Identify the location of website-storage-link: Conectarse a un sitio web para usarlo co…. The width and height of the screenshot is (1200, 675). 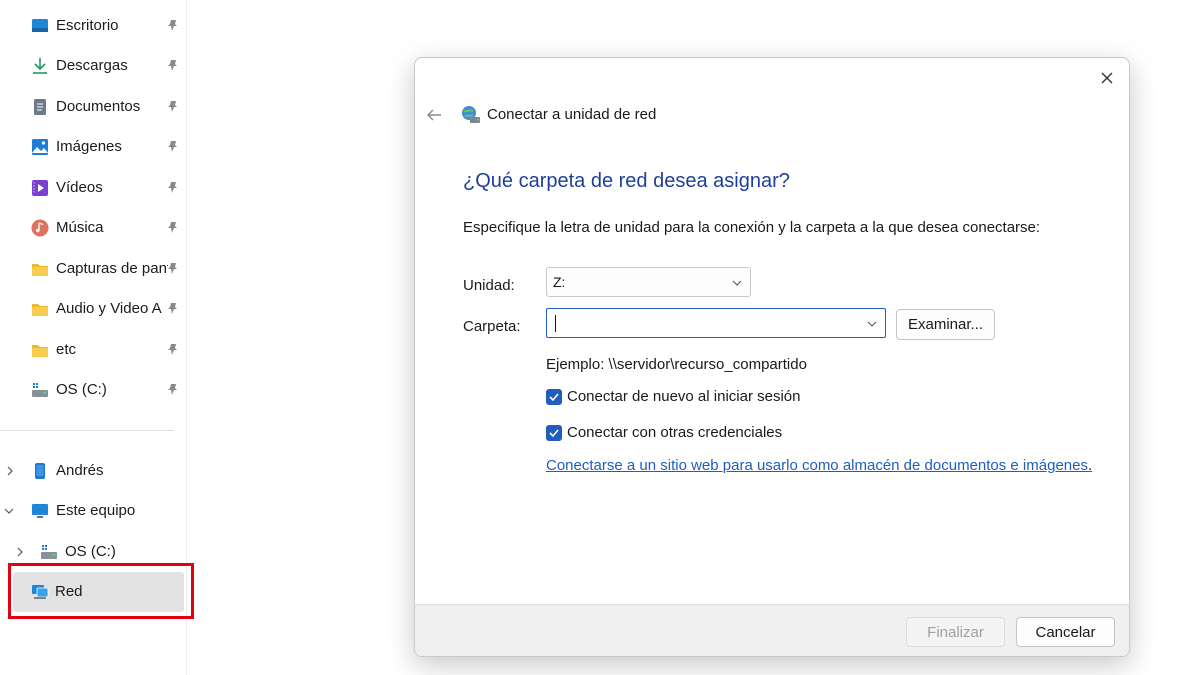
(817, 465).